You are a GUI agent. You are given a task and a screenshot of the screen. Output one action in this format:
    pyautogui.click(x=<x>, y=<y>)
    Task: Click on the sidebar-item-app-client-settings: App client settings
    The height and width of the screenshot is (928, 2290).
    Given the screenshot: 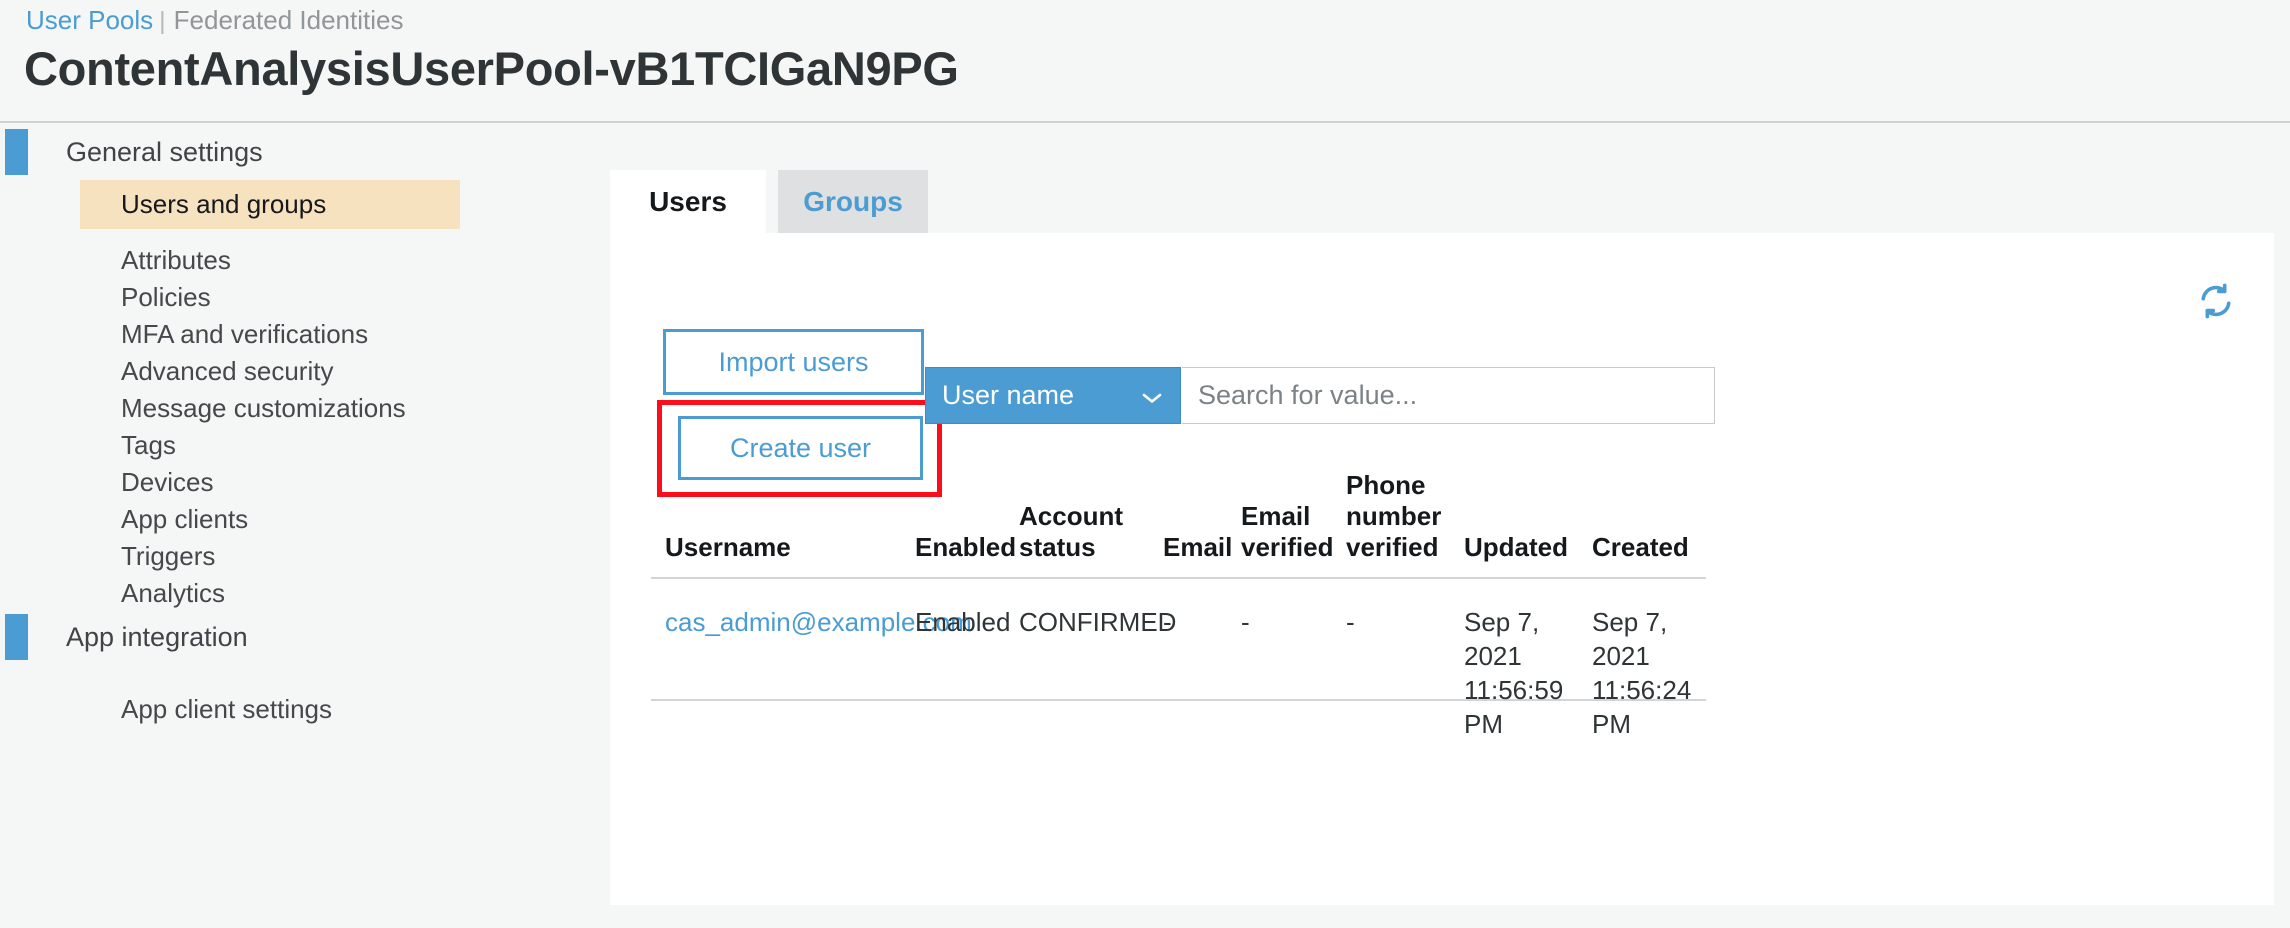 What is the action you would take?
    pyautogui.click(x=270, y=709)
    